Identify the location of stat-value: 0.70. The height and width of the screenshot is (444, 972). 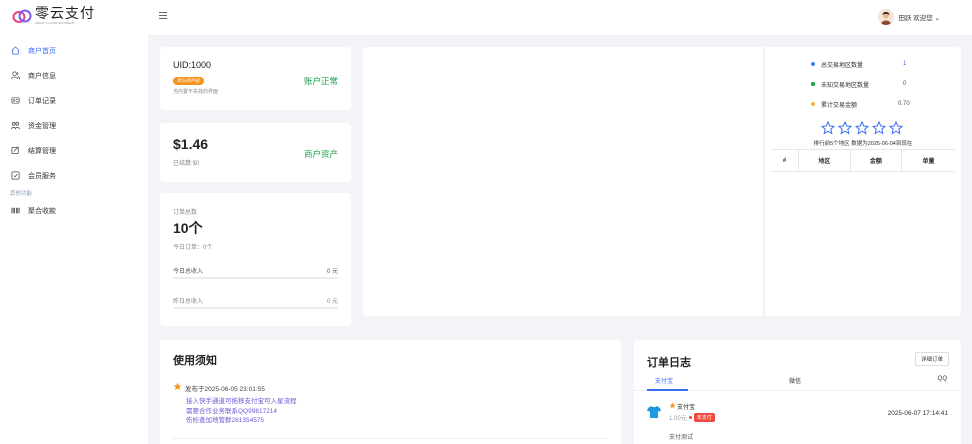
(904, 104).